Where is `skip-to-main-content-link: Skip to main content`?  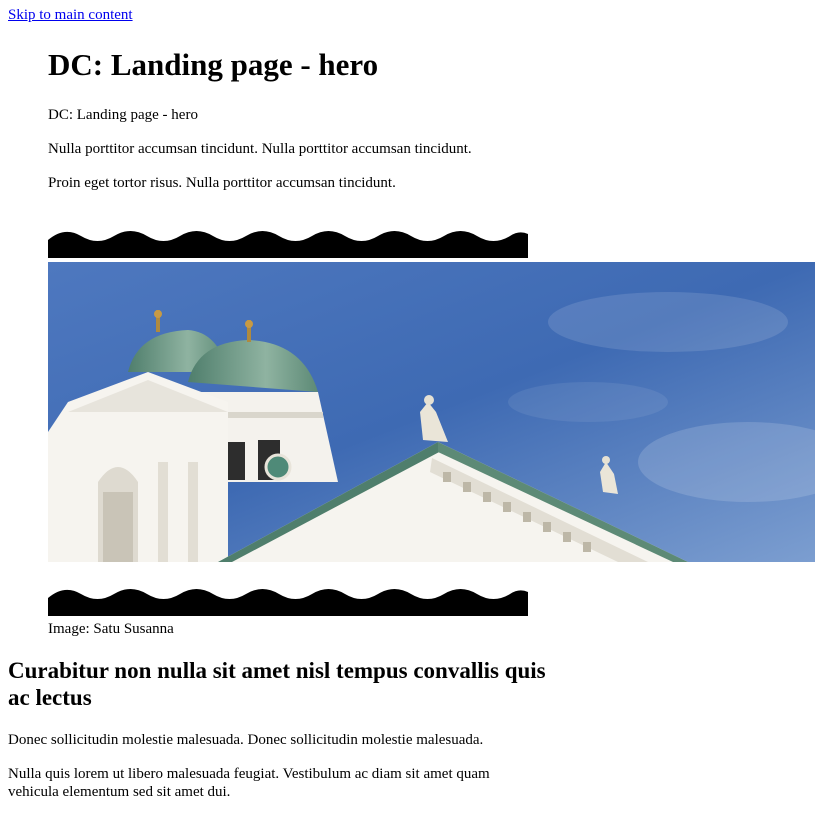
skip-to-main-content-link: Skip to main content is located at coordinates (70, 15).